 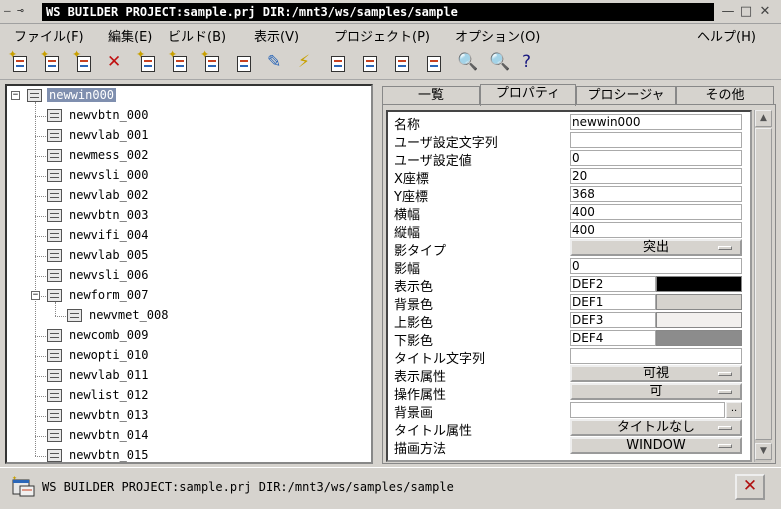 I want to click on property-name: 描画方法, so click(x=420, y=449).